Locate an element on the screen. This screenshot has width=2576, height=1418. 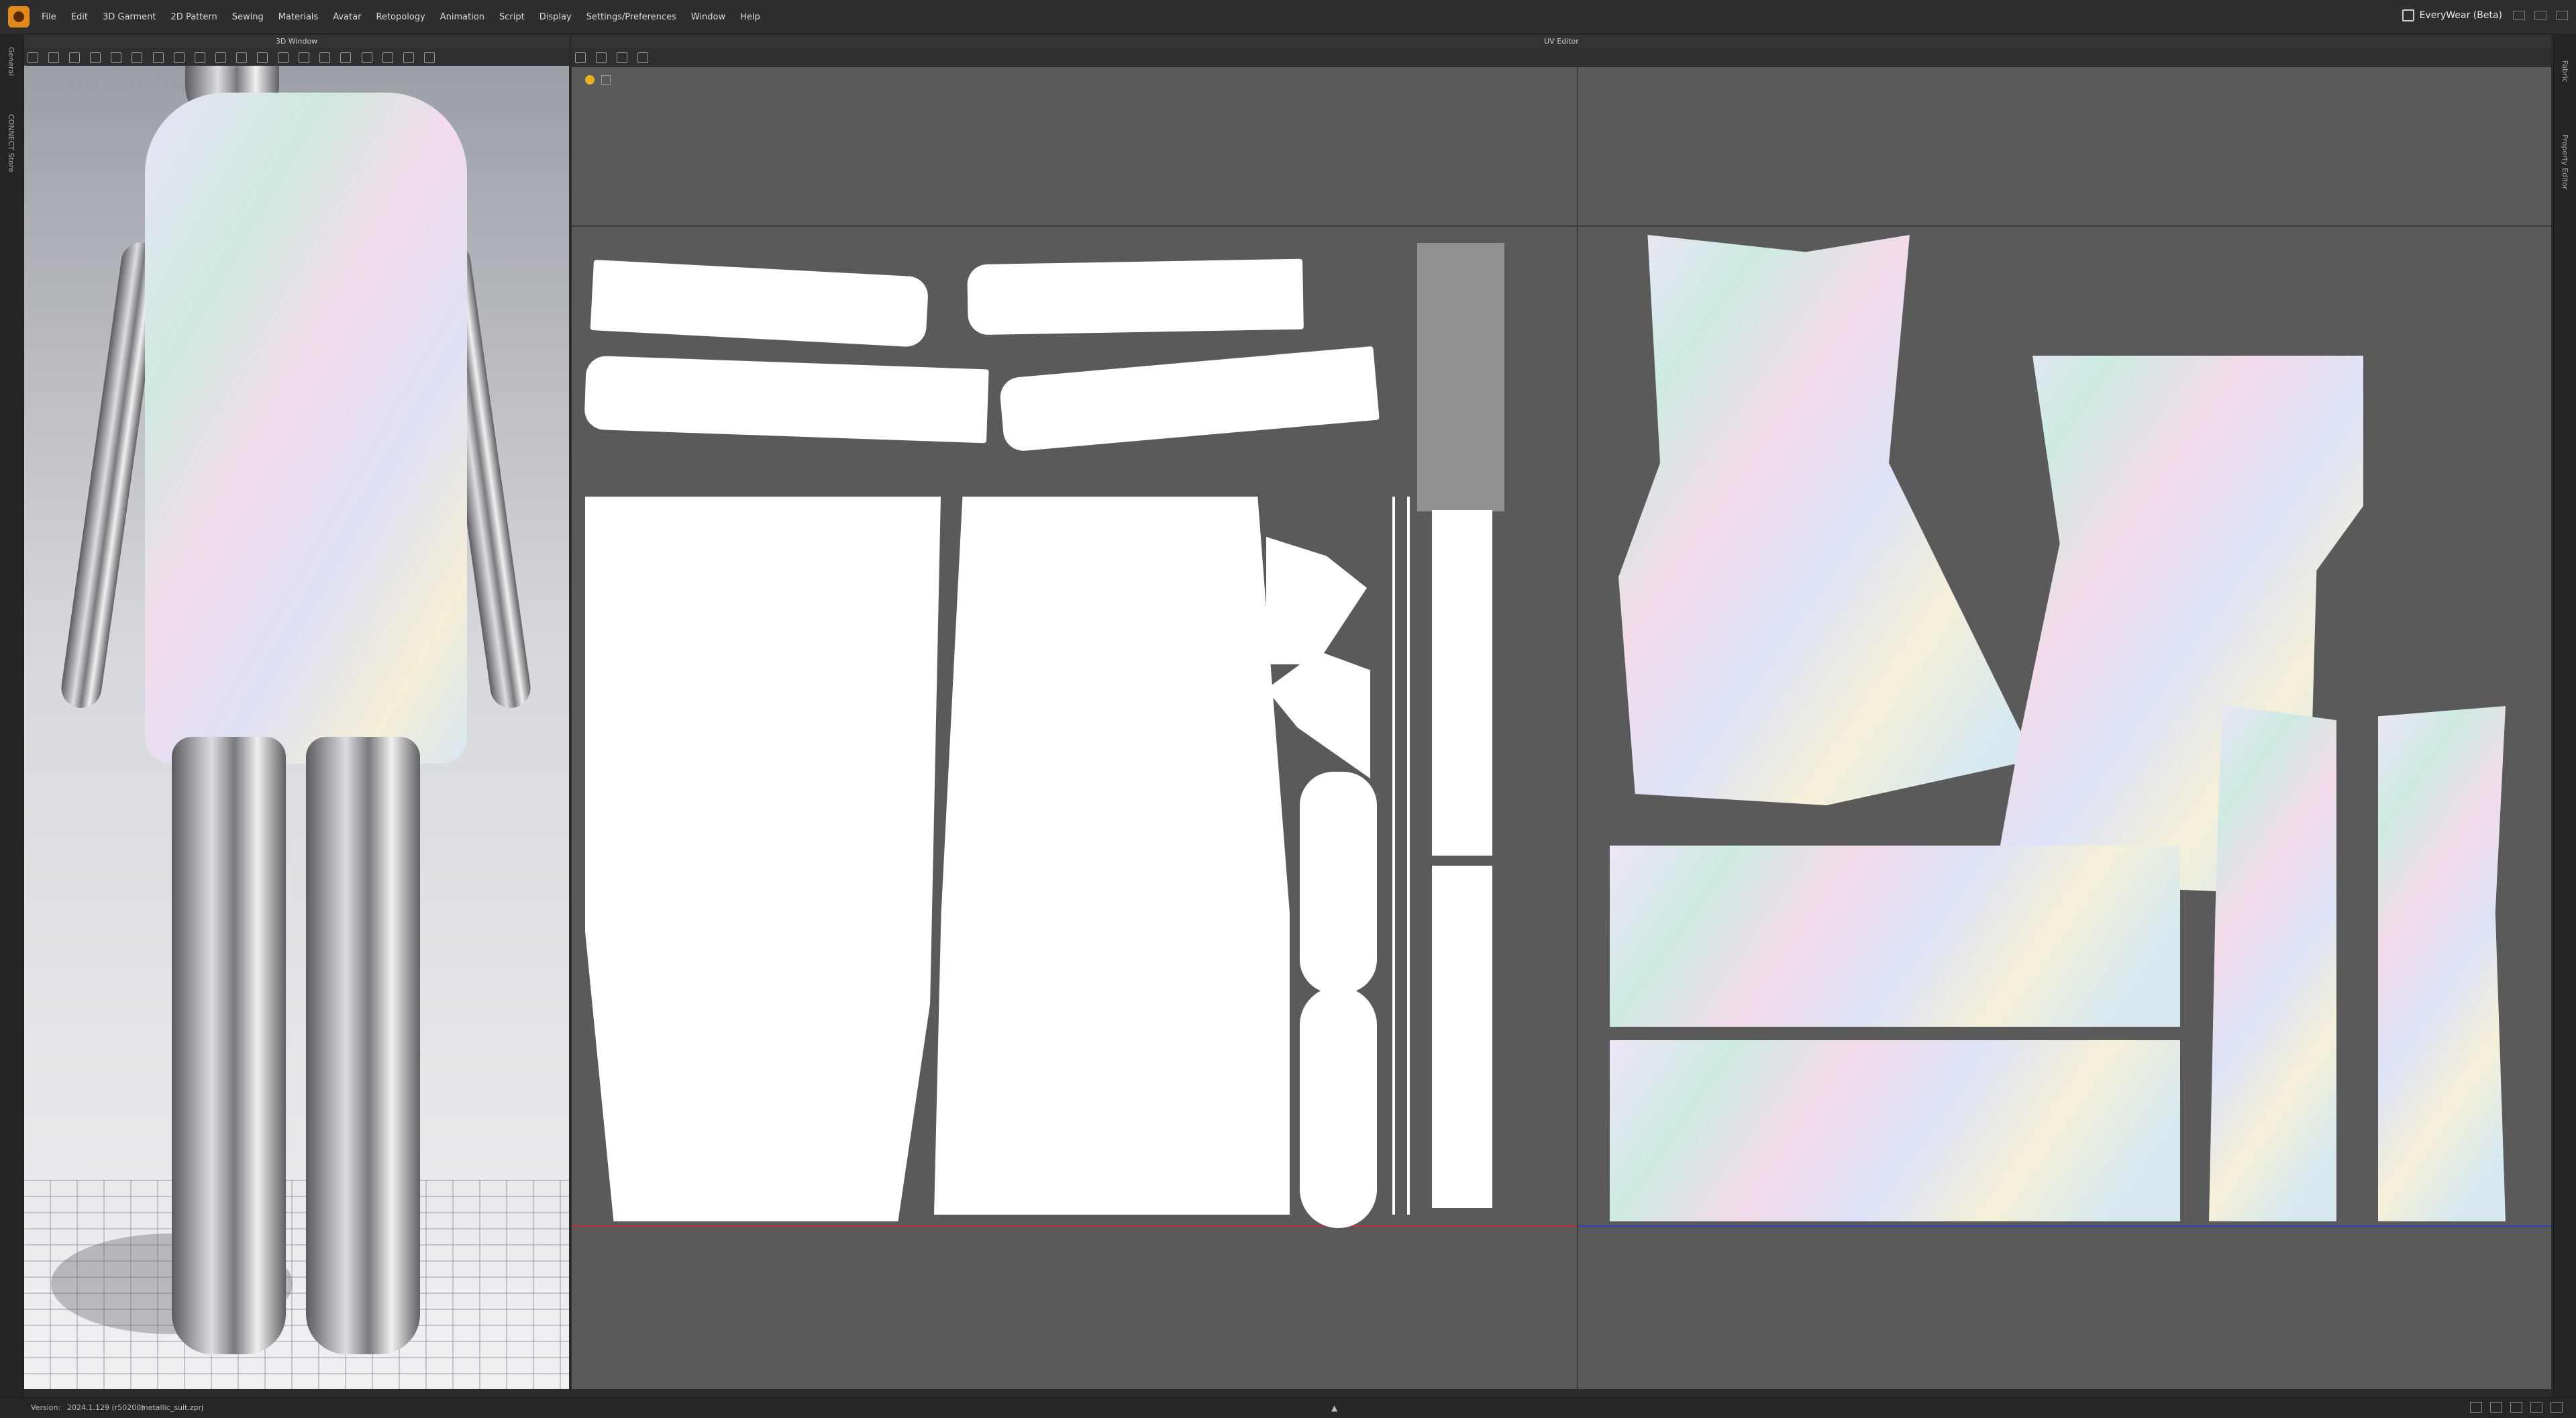
brush-tool-icon is located at coordinates (158, 57).